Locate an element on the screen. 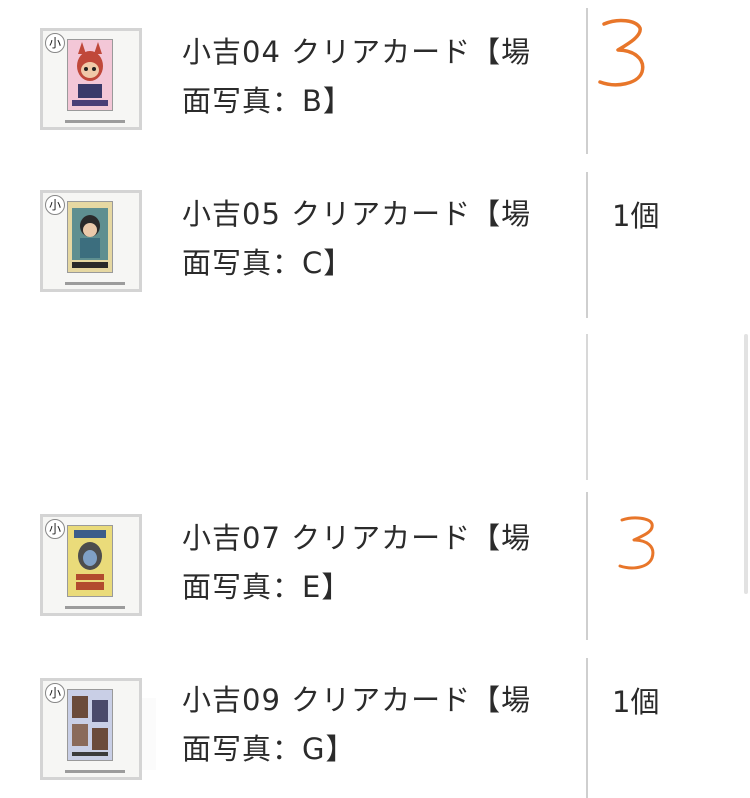 This screenshot has width=750, height=798. item-name: 小吉09 クリアカード【場 面写真：G】 is located at coordinates (377, 725).